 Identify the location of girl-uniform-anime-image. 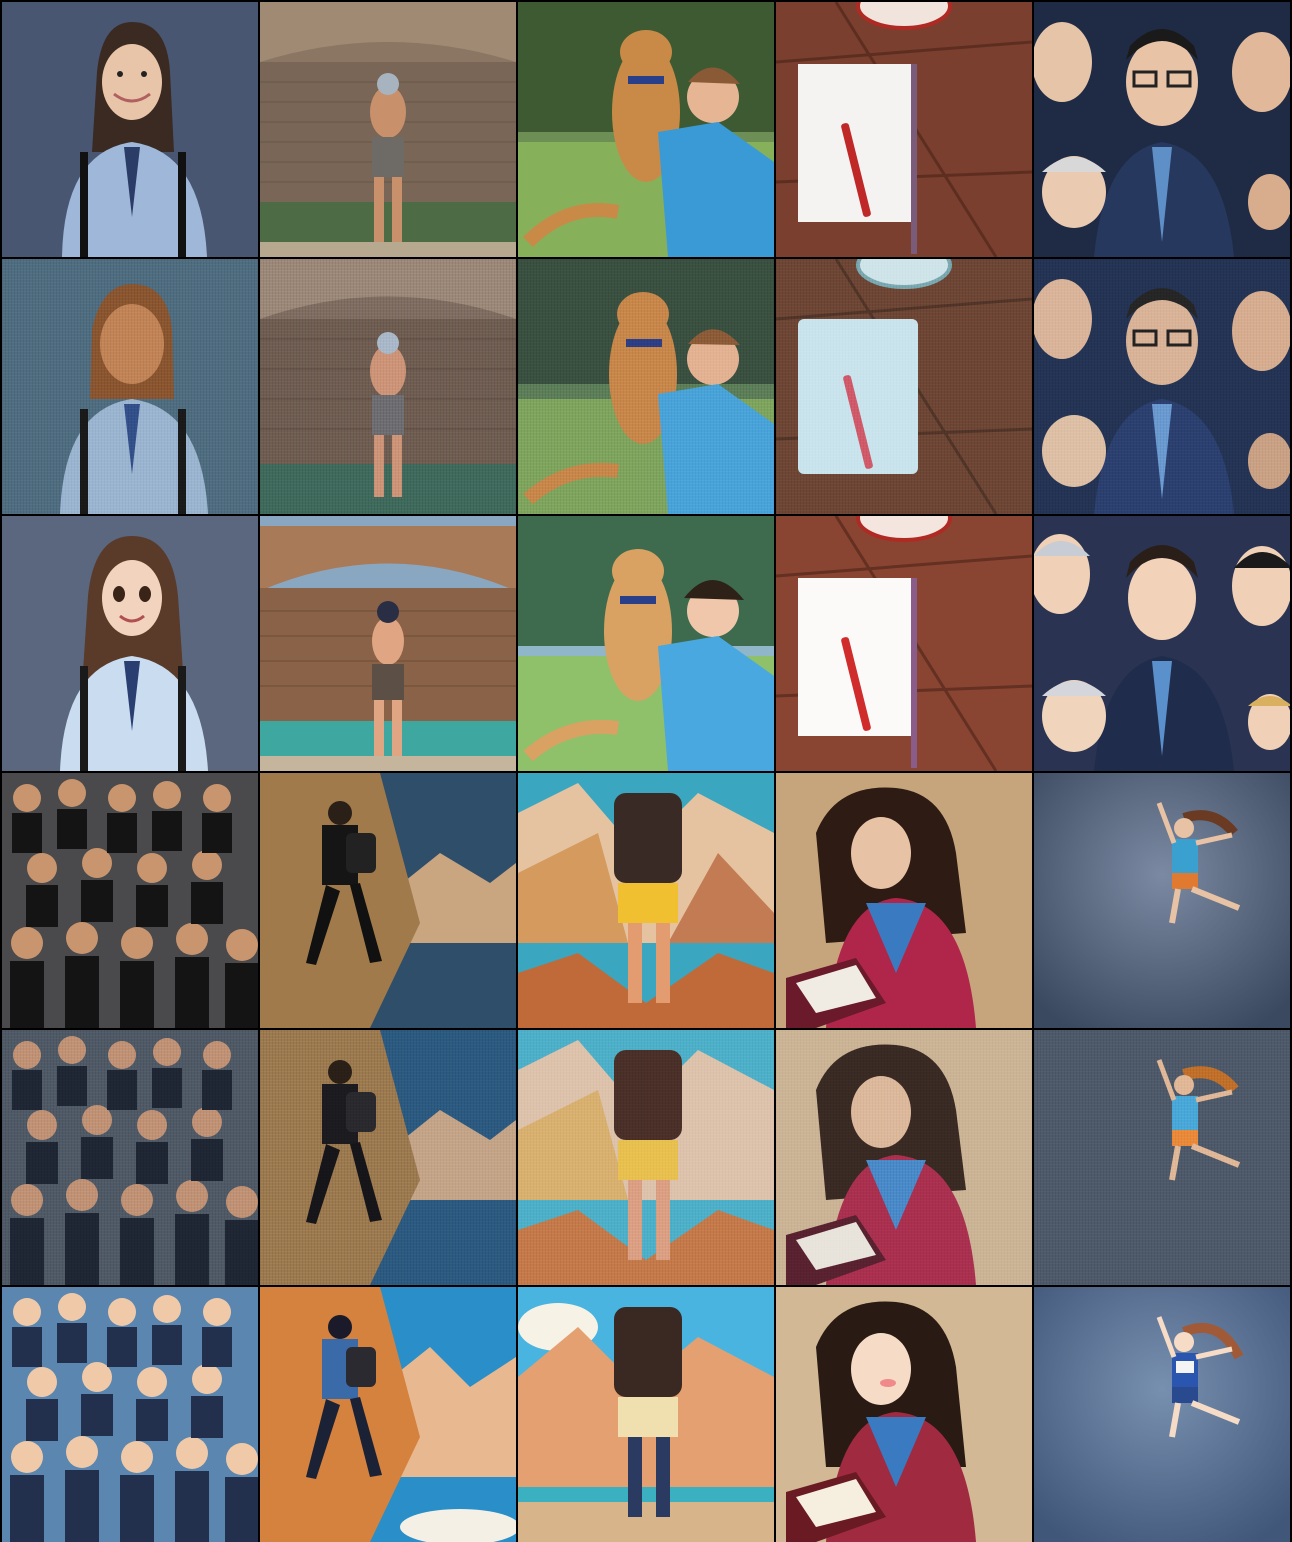
(130, 643).